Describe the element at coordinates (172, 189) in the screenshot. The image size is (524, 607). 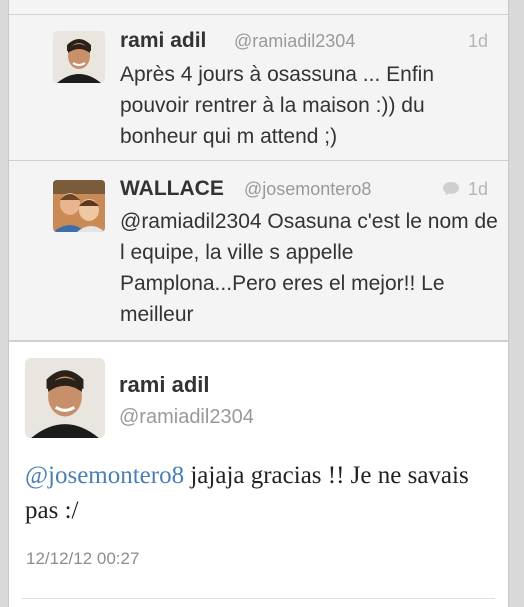
I see `user-name: WALLACE` at that location.